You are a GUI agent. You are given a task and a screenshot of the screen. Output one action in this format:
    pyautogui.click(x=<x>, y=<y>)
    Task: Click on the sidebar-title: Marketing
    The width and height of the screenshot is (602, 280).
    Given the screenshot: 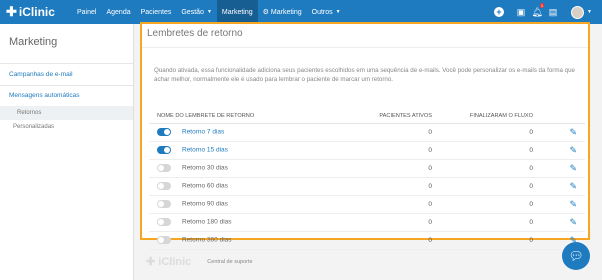 What is the action you would take?
    pyautogui.click(x=66, y=44)
    